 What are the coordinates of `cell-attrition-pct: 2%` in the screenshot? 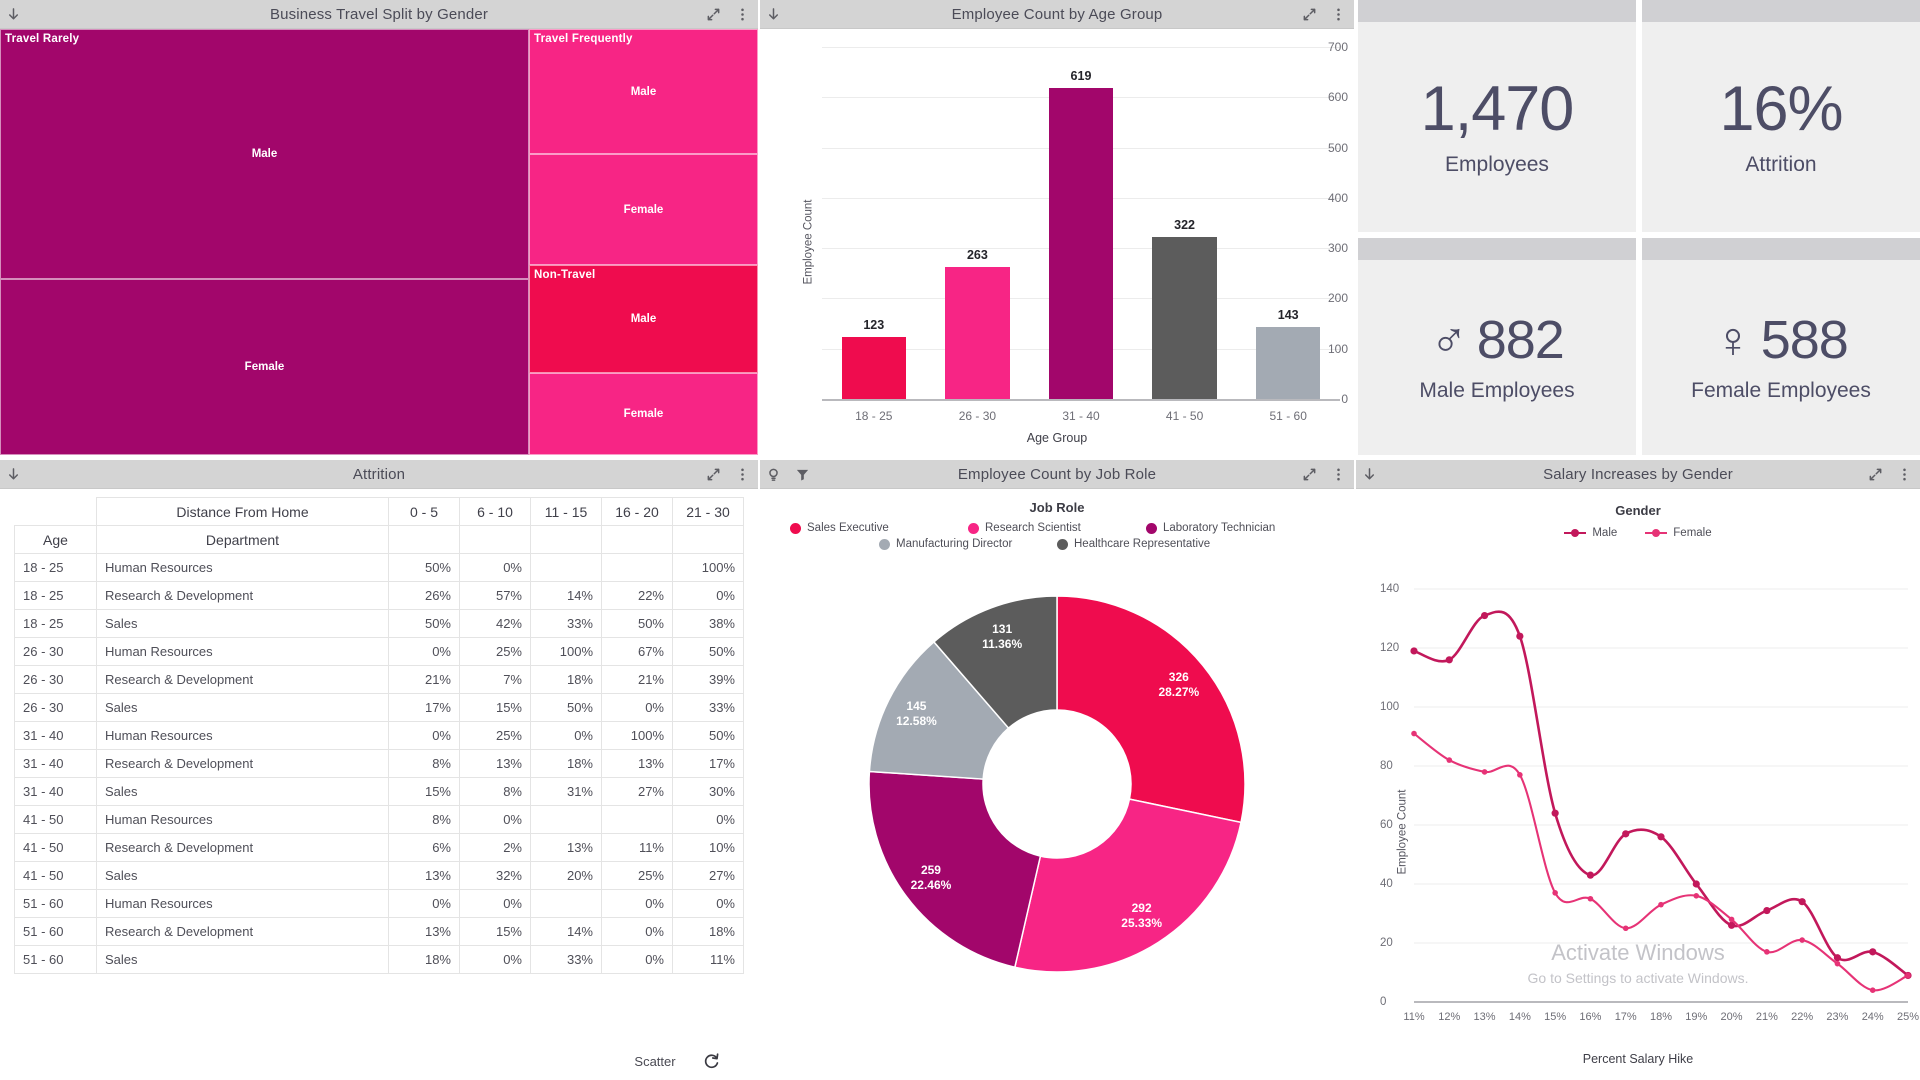 It's located at (495, 847).